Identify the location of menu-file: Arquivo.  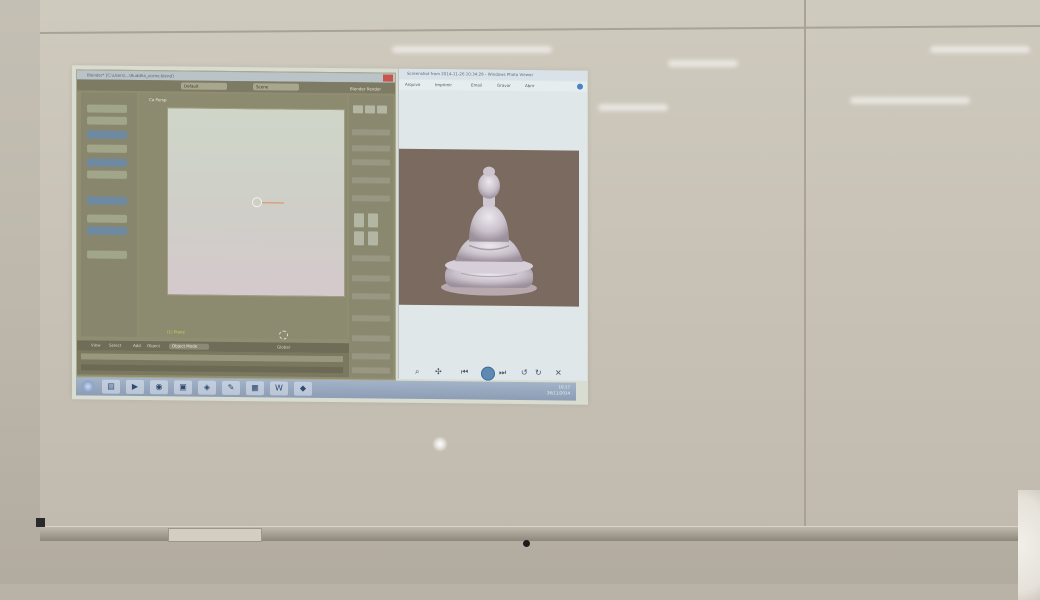
(412, 85).